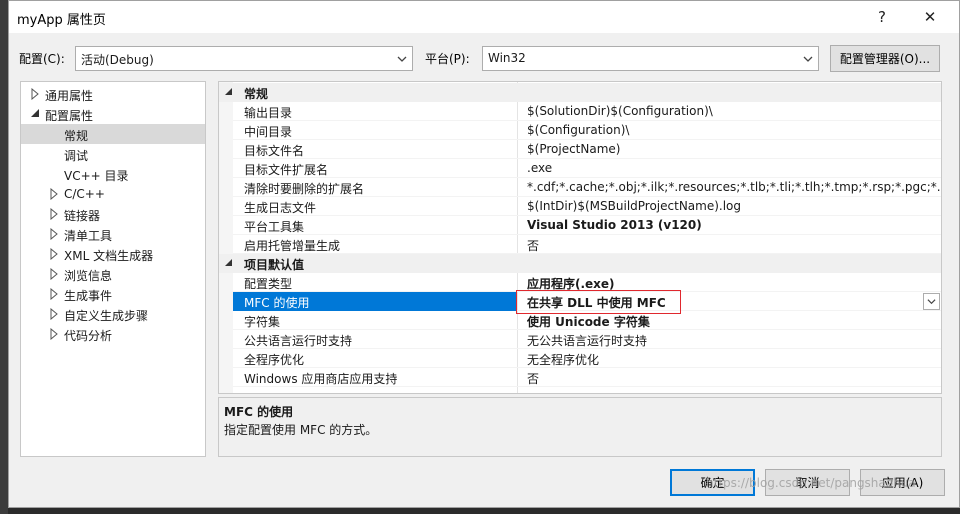  I want to click on tree-item-browse-information: 浏览信息, so click(113, 274).